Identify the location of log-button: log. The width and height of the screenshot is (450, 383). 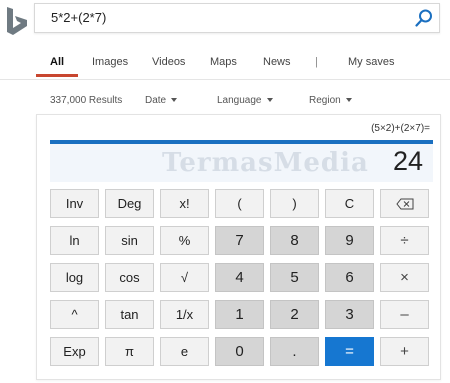
(74, 277).